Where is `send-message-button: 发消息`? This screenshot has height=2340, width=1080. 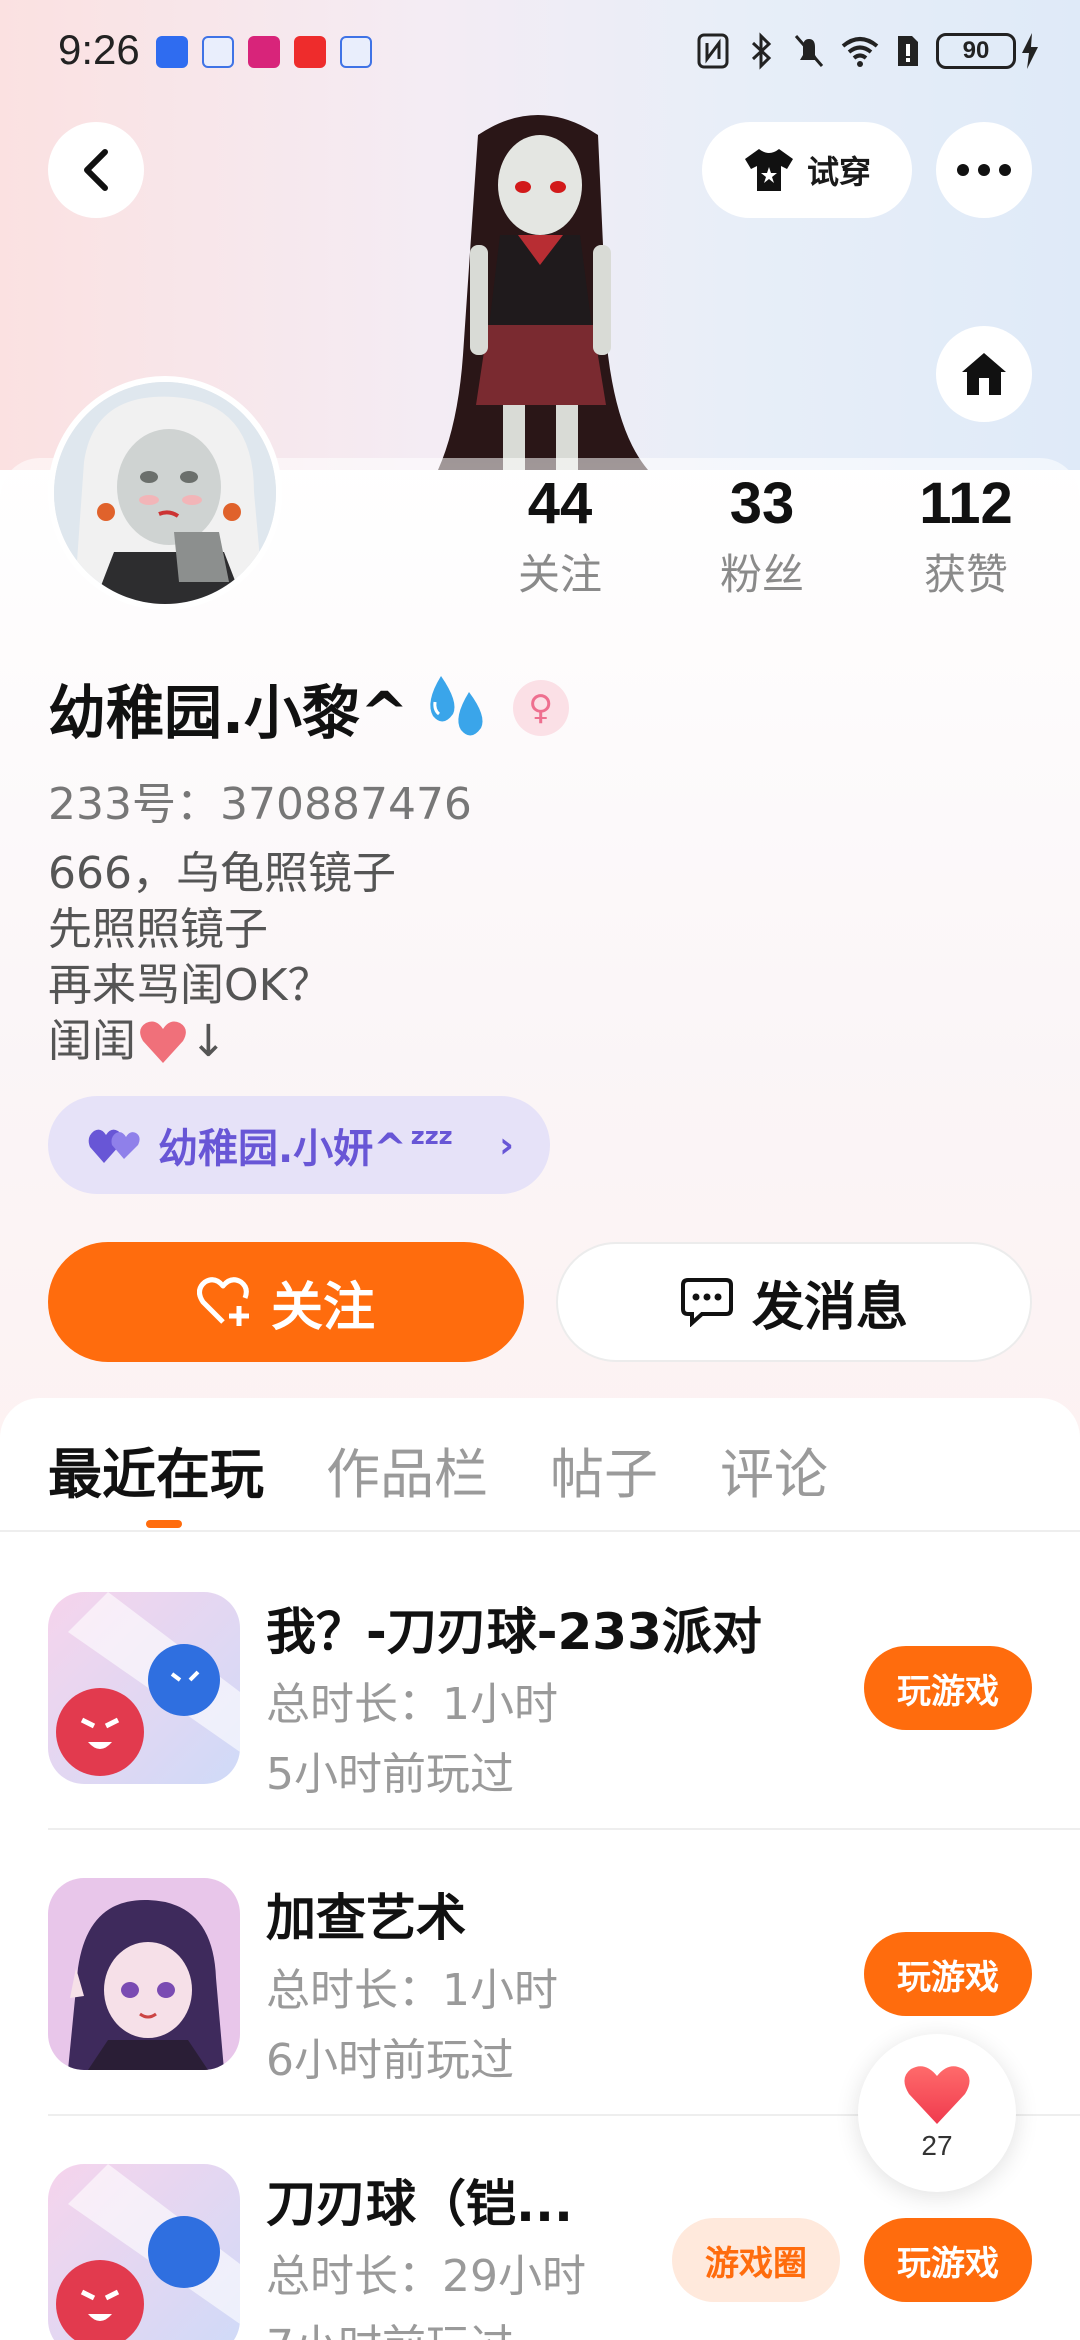
send-message-button: 发消息 is located at coordinates (794, 1302).